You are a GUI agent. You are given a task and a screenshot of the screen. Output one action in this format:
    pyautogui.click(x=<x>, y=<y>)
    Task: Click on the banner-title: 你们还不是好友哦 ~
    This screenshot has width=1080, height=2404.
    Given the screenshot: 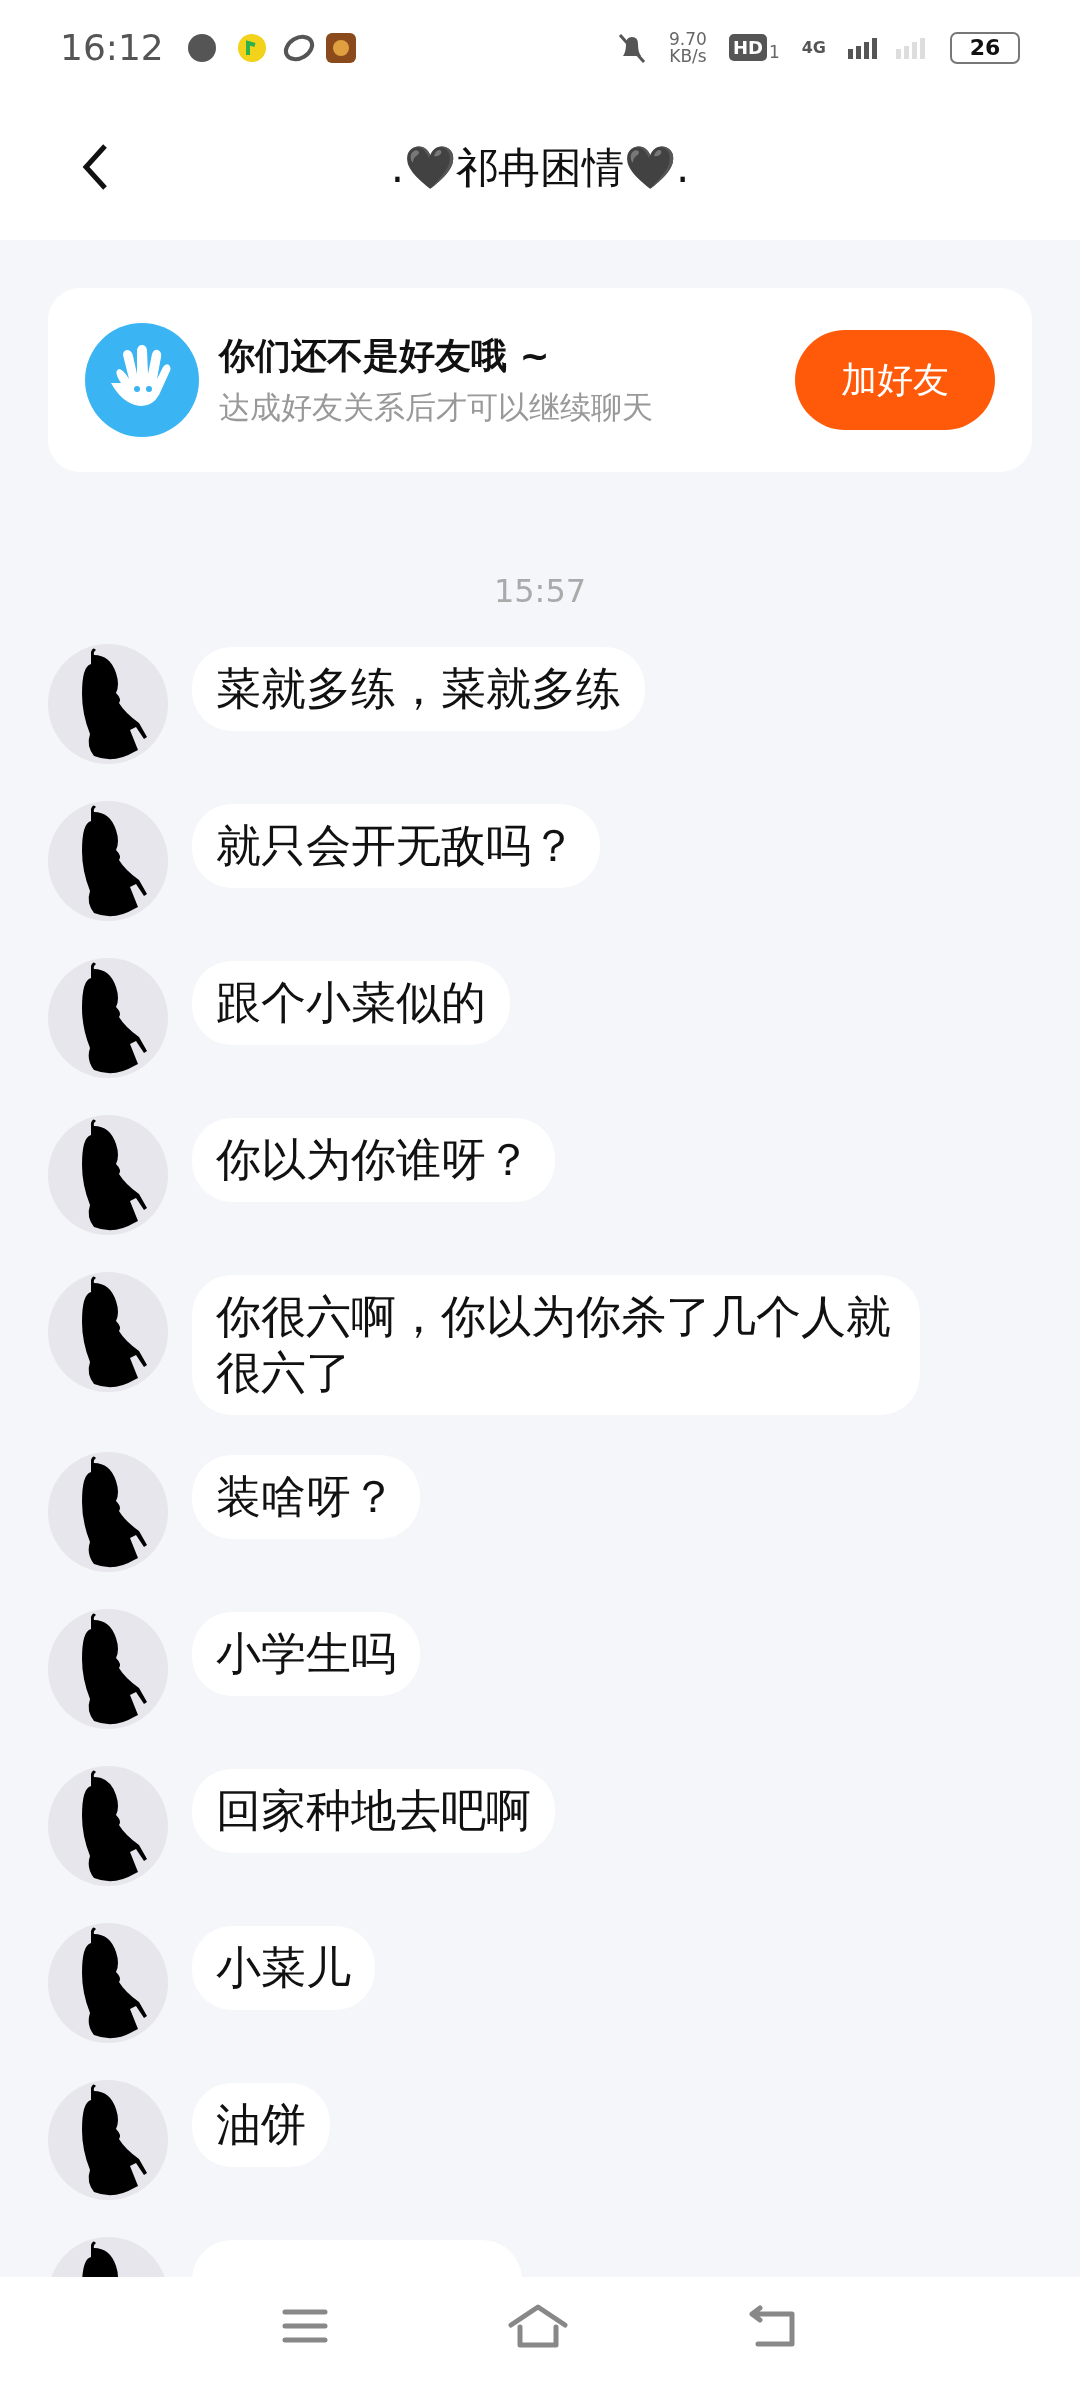 What is the action you would take?
    pyautogui.click(x=385, y=355)
    